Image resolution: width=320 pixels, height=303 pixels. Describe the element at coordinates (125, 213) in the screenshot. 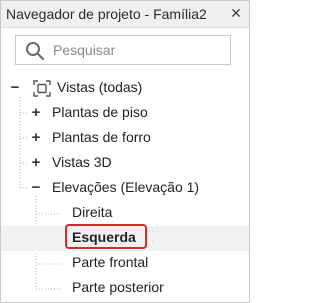

I see `tree-item-right: Direita` at that location.